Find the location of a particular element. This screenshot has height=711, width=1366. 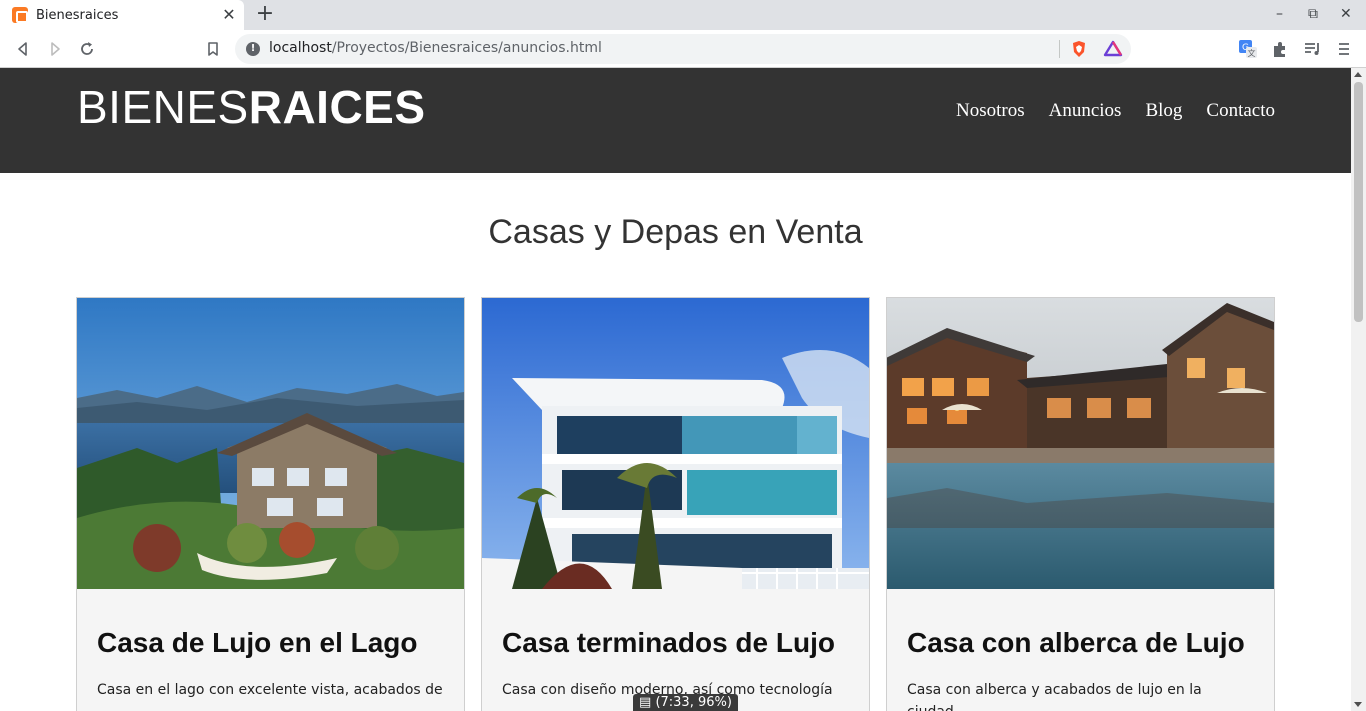

brave-shield-icon is located at coordinates (1079, 49).